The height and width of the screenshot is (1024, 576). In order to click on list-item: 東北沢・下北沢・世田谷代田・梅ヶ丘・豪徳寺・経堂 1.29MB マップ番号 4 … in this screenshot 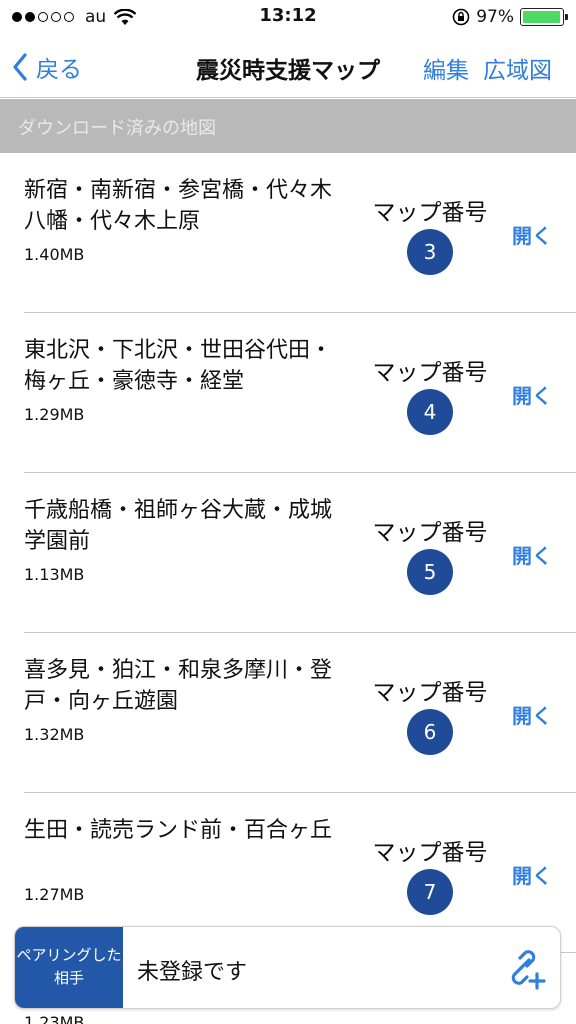, I will do `click(300, 393)`.